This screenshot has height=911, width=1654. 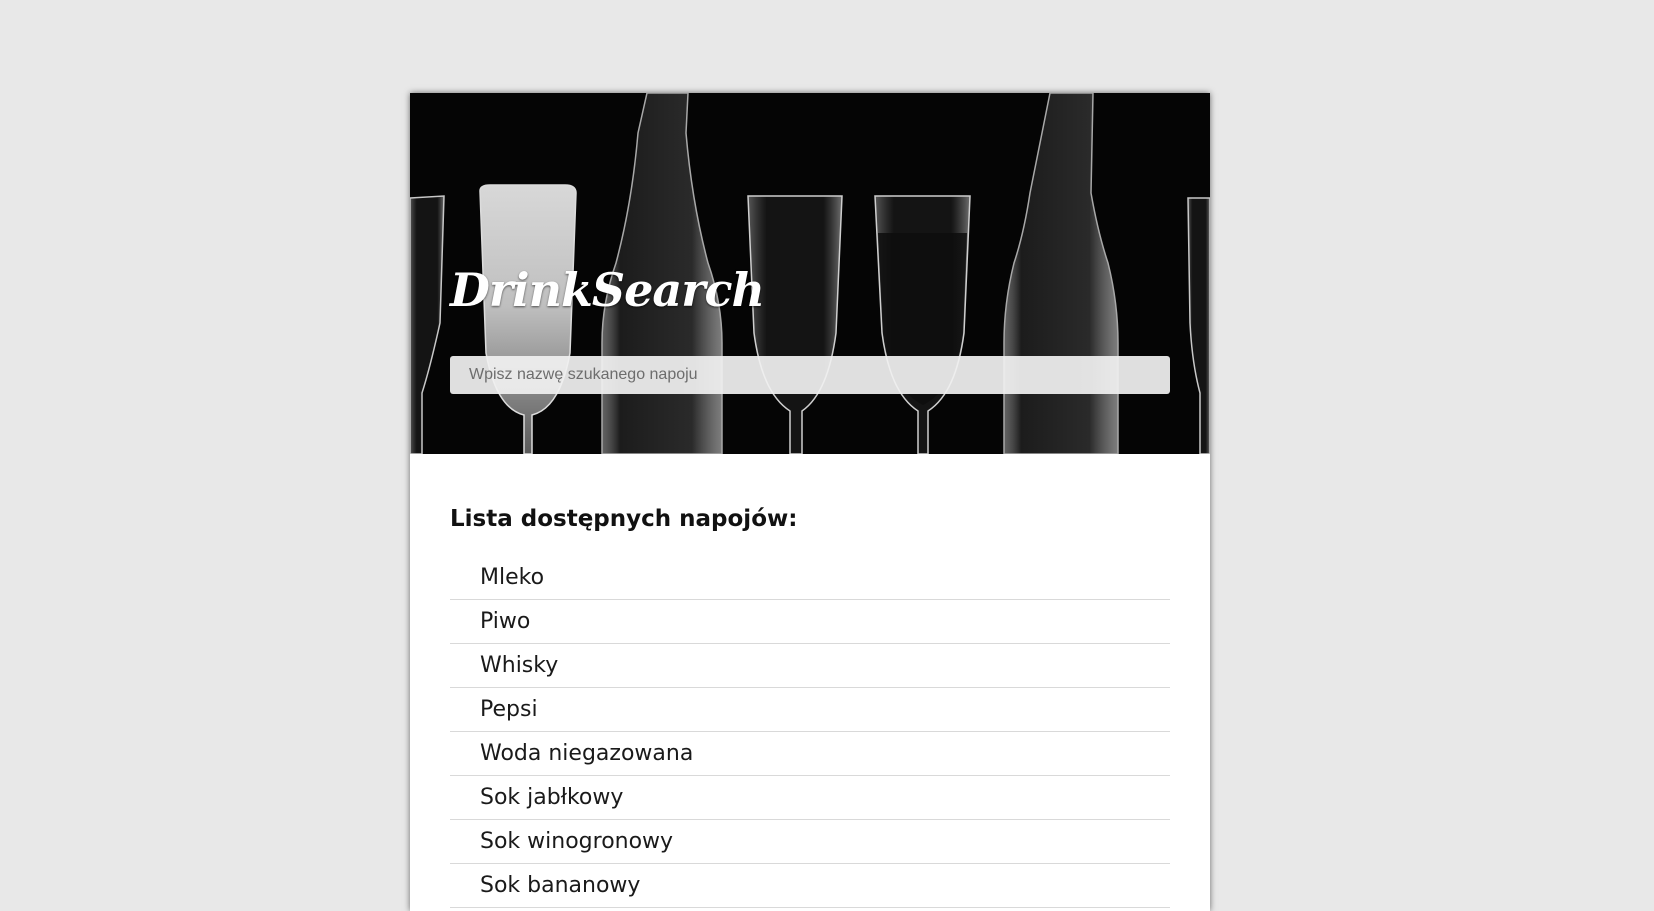 I want to click on drink-list-heading: Lista dostępnych napojów:, so click(x=624, y=519).